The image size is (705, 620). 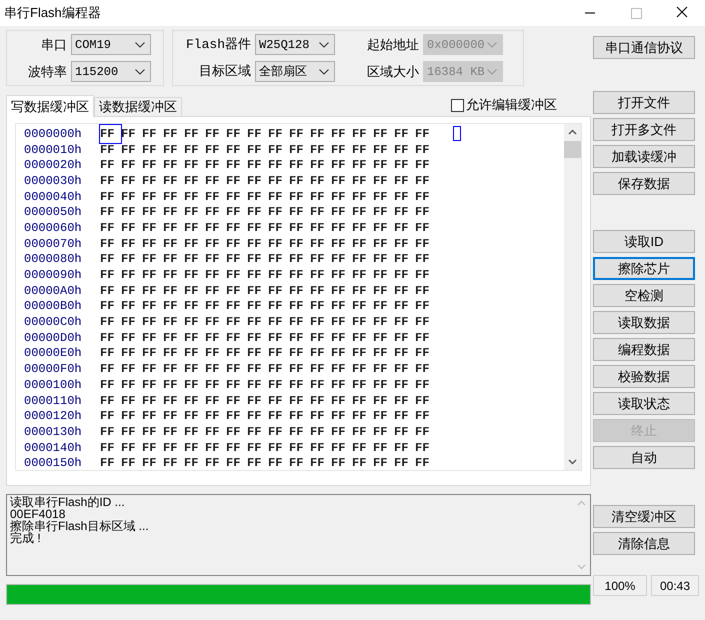 What do you see at coordinates (644, 349) in the screenshot?
I see `action-button: 编程数据` at bounding box center [644, 349].